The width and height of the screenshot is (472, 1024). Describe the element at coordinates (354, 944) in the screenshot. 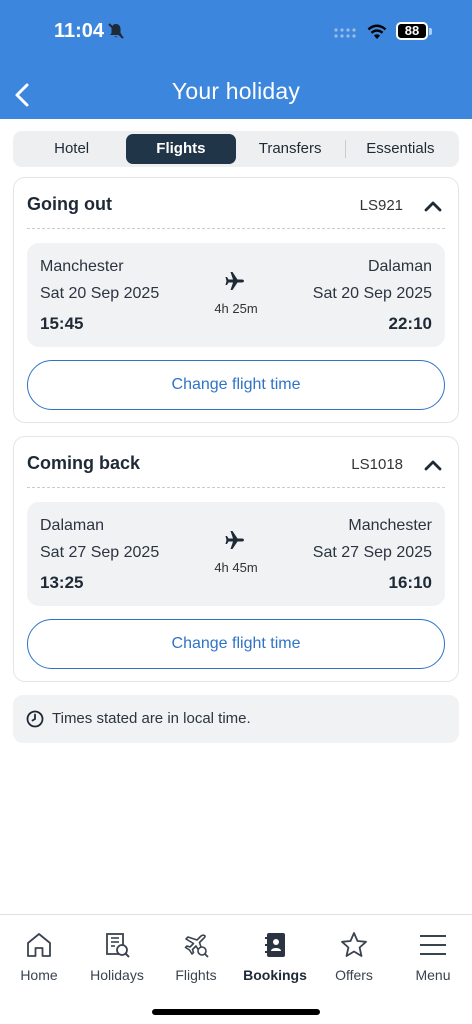

I see `star-icon` at that location.